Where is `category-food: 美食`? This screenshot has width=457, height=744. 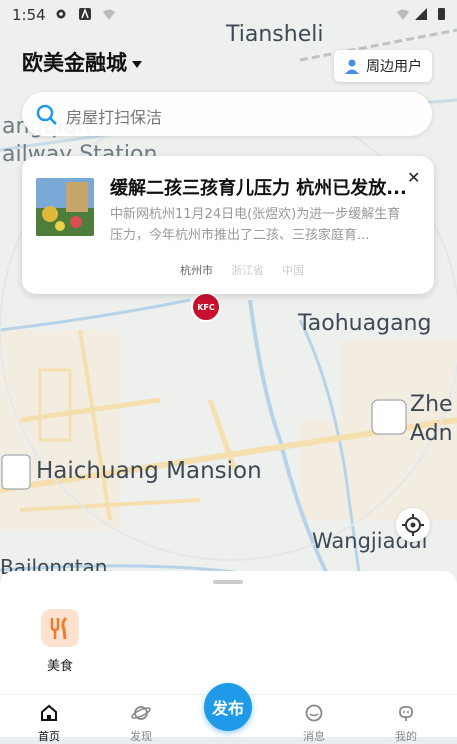
category-food: 美食 is located at coordinates (60, 641).